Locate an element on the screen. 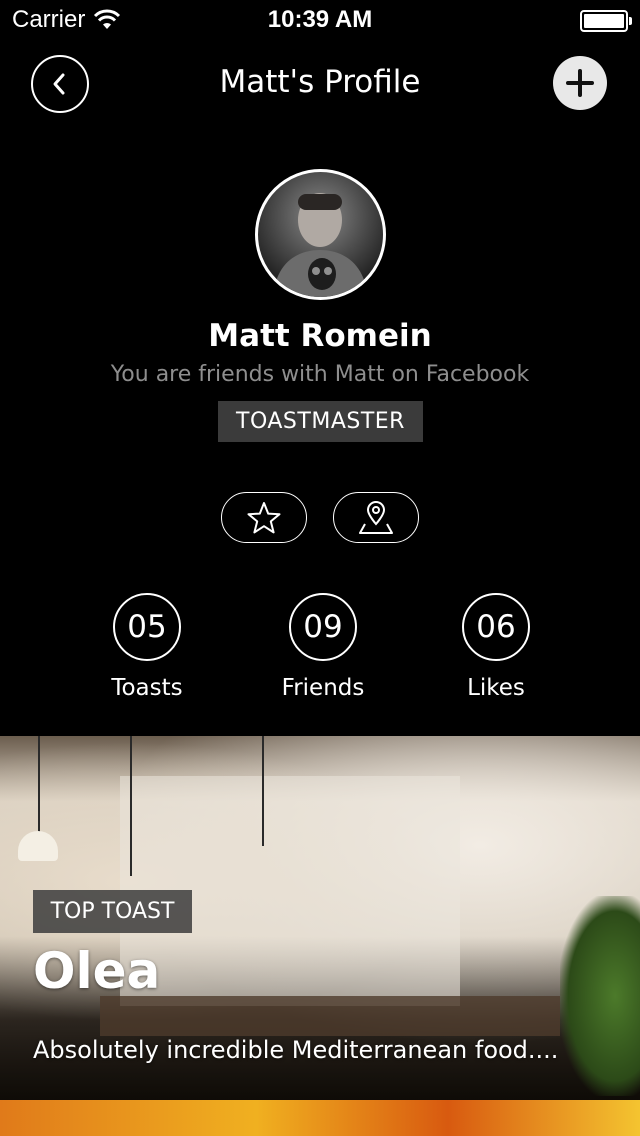 The image size is (640, 1136). plus-icon is located at coordinates (580, 83).